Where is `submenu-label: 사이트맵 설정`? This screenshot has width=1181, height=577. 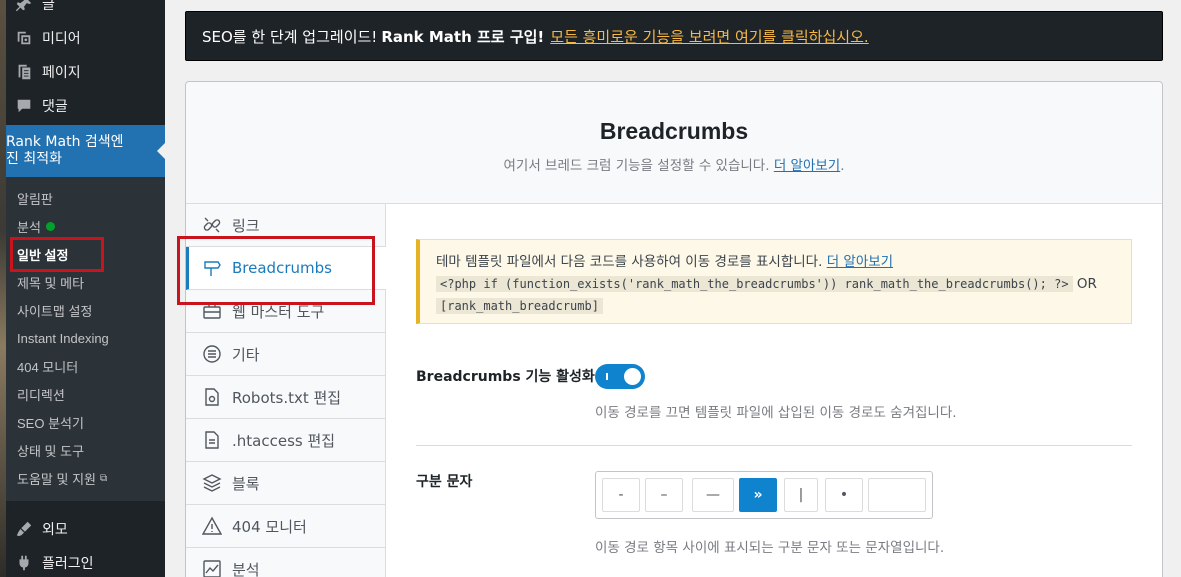
submenu-label: 사이트맵 설정 is located at coordinates (55, 311).